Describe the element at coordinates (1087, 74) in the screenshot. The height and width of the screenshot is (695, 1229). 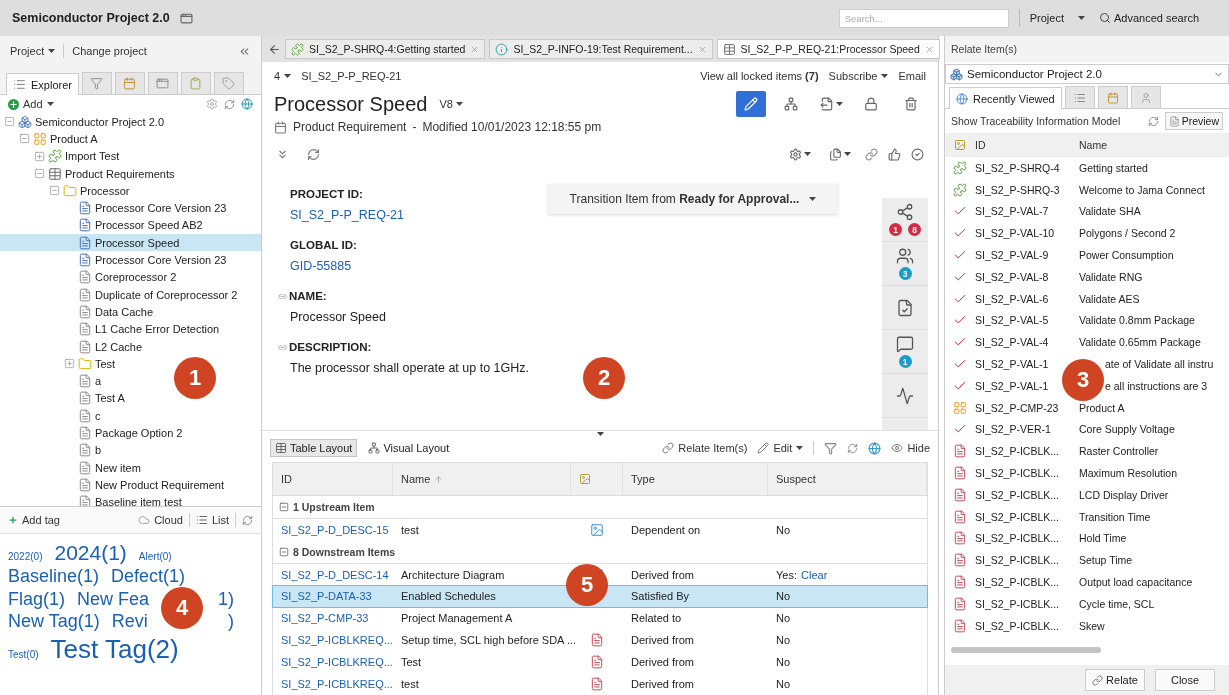
I see `project-select: Semiconductor Project 2.0` at that location.